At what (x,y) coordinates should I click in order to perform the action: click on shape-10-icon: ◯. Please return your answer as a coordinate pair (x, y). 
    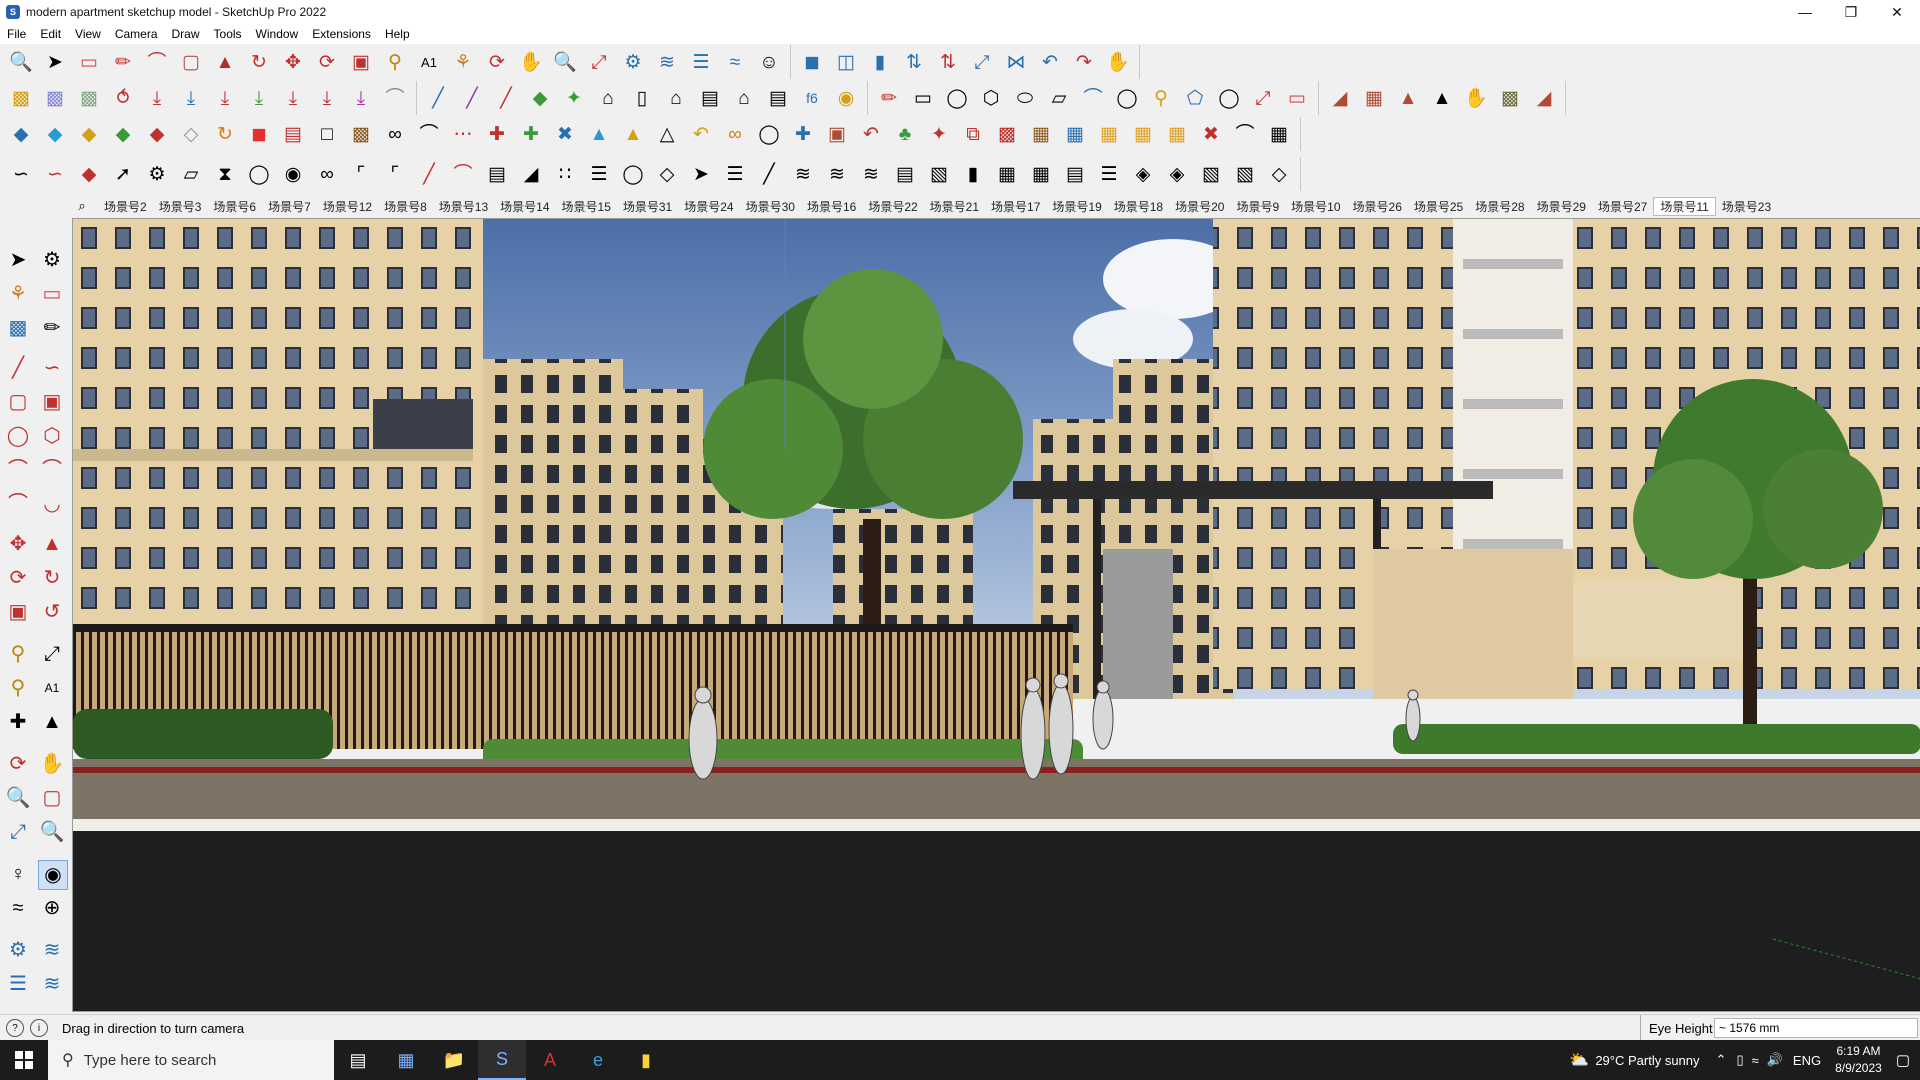
    Looking at the image, I should click on (1229, 98).